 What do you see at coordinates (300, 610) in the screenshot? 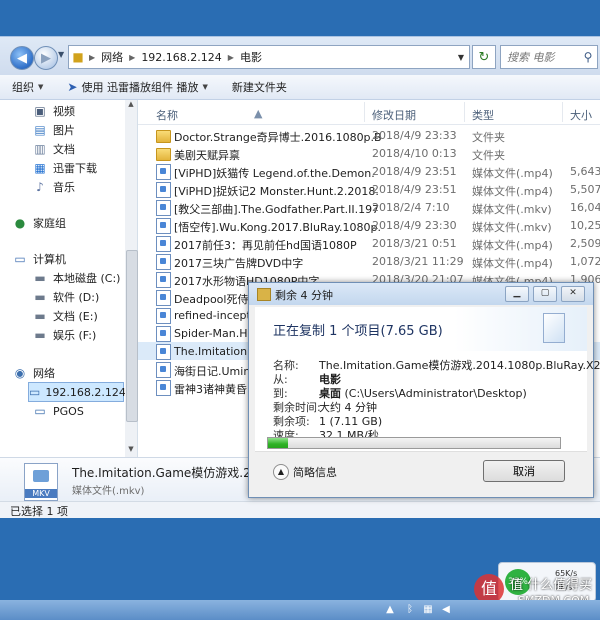
I see `taskbar: ▲ ᛒ ▦ ◀` at bounding box center [300, 610].